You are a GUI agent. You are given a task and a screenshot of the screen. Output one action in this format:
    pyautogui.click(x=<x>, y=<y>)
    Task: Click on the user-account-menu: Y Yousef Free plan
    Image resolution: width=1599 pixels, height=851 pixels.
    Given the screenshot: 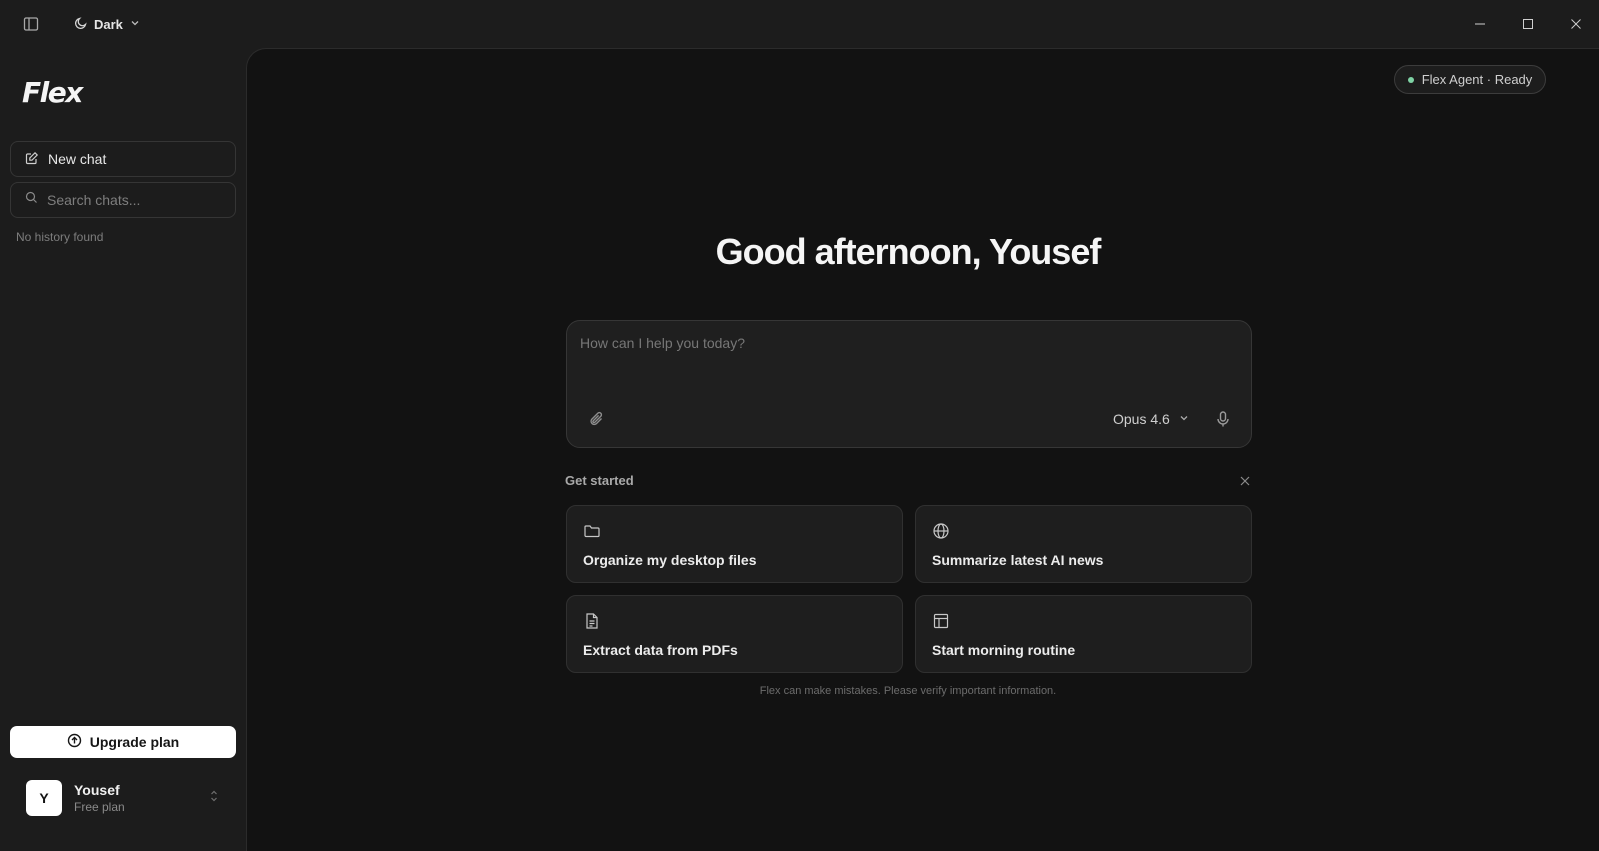 What is the action you would take?
    pyautogui.click(x=123, y=798)
    